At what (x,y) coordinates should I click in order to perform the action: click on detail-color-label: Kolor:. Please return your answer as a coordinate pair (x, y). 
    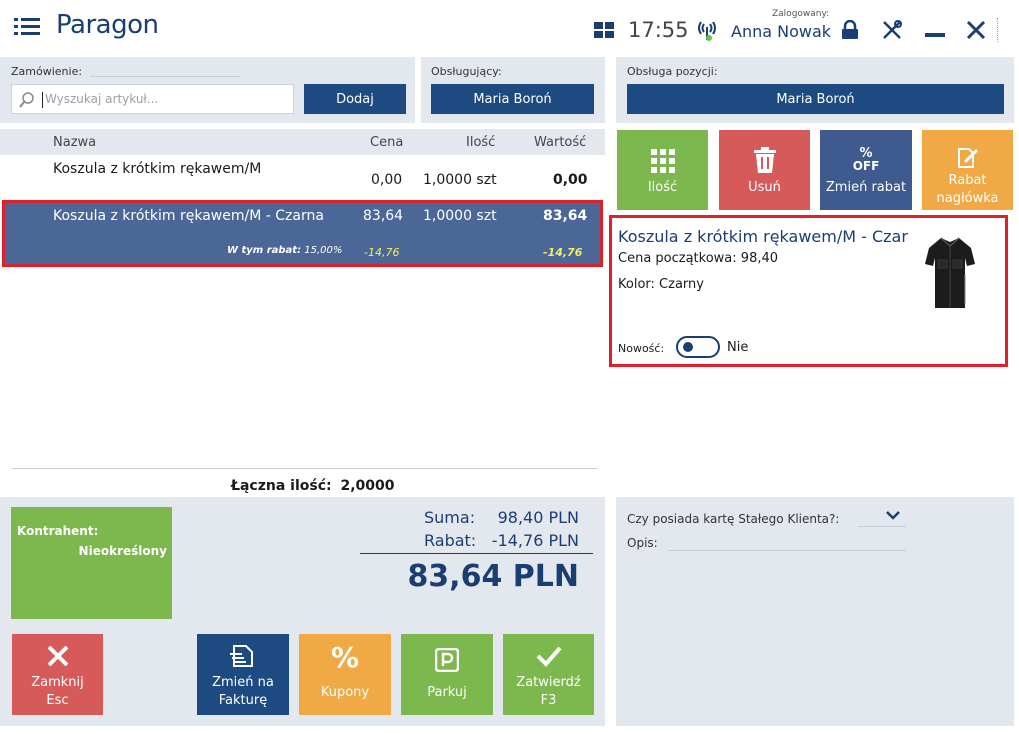
    Looking at the image, I should click on (636, 284).